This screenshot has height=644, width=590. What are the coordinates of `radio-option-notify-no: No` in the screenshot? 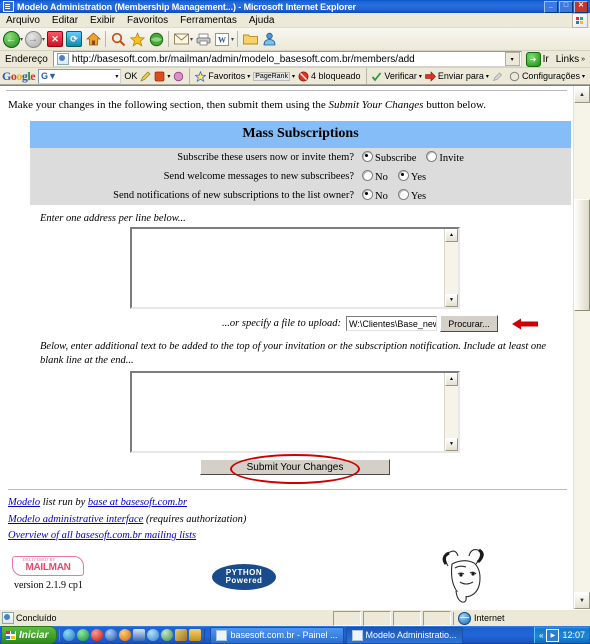 It's located at (375, 195).